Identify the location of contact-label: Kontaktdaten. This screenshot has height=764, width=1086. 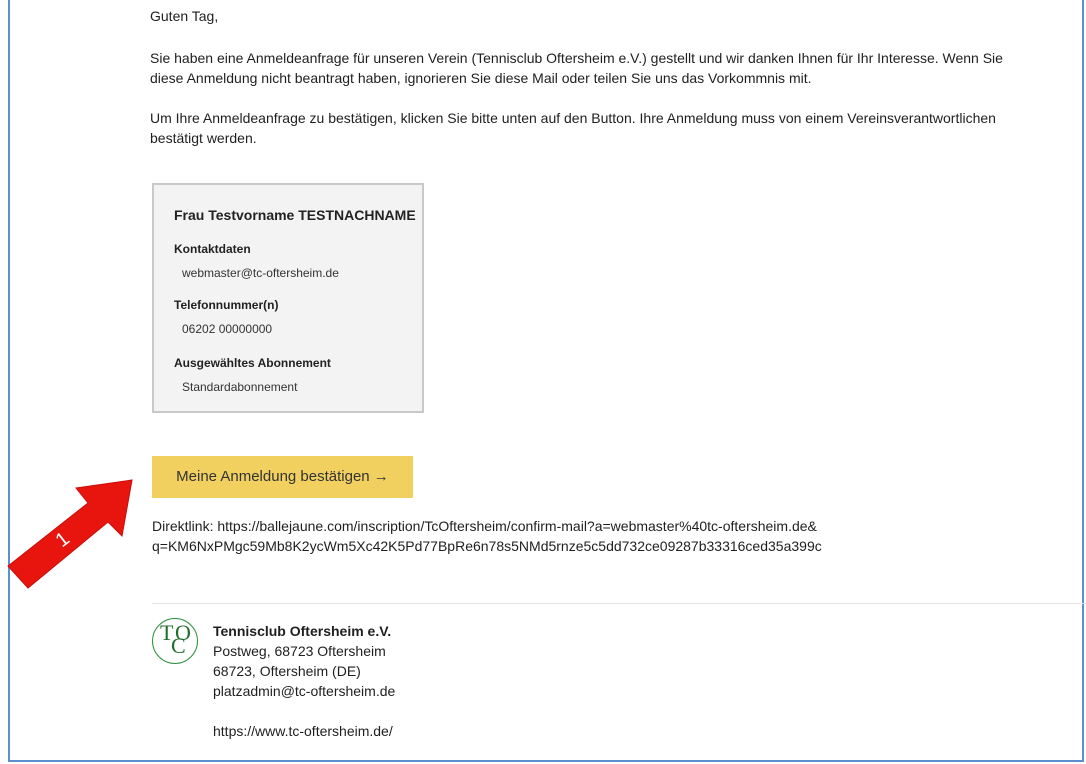
(212, 249).